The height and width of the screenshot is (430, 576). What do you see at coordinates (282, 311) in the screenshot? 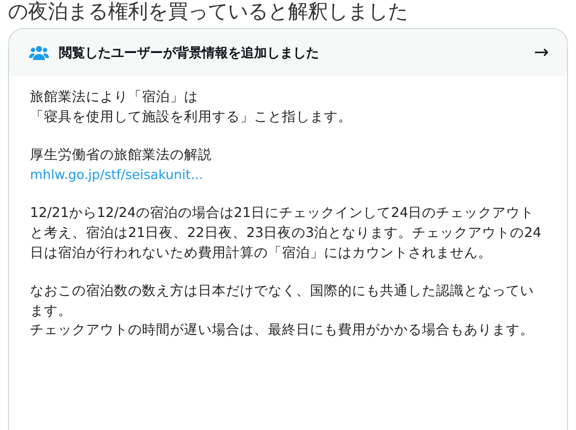
I see `note-paragraph: なおこの宿泊数の数え方は日本だけでなく、国際的にも共通した認識となっています。 チェックアウトの時間が遅い場合は、最終日にも費用がかかる場合もあります。` at bounding box center [282, 311].